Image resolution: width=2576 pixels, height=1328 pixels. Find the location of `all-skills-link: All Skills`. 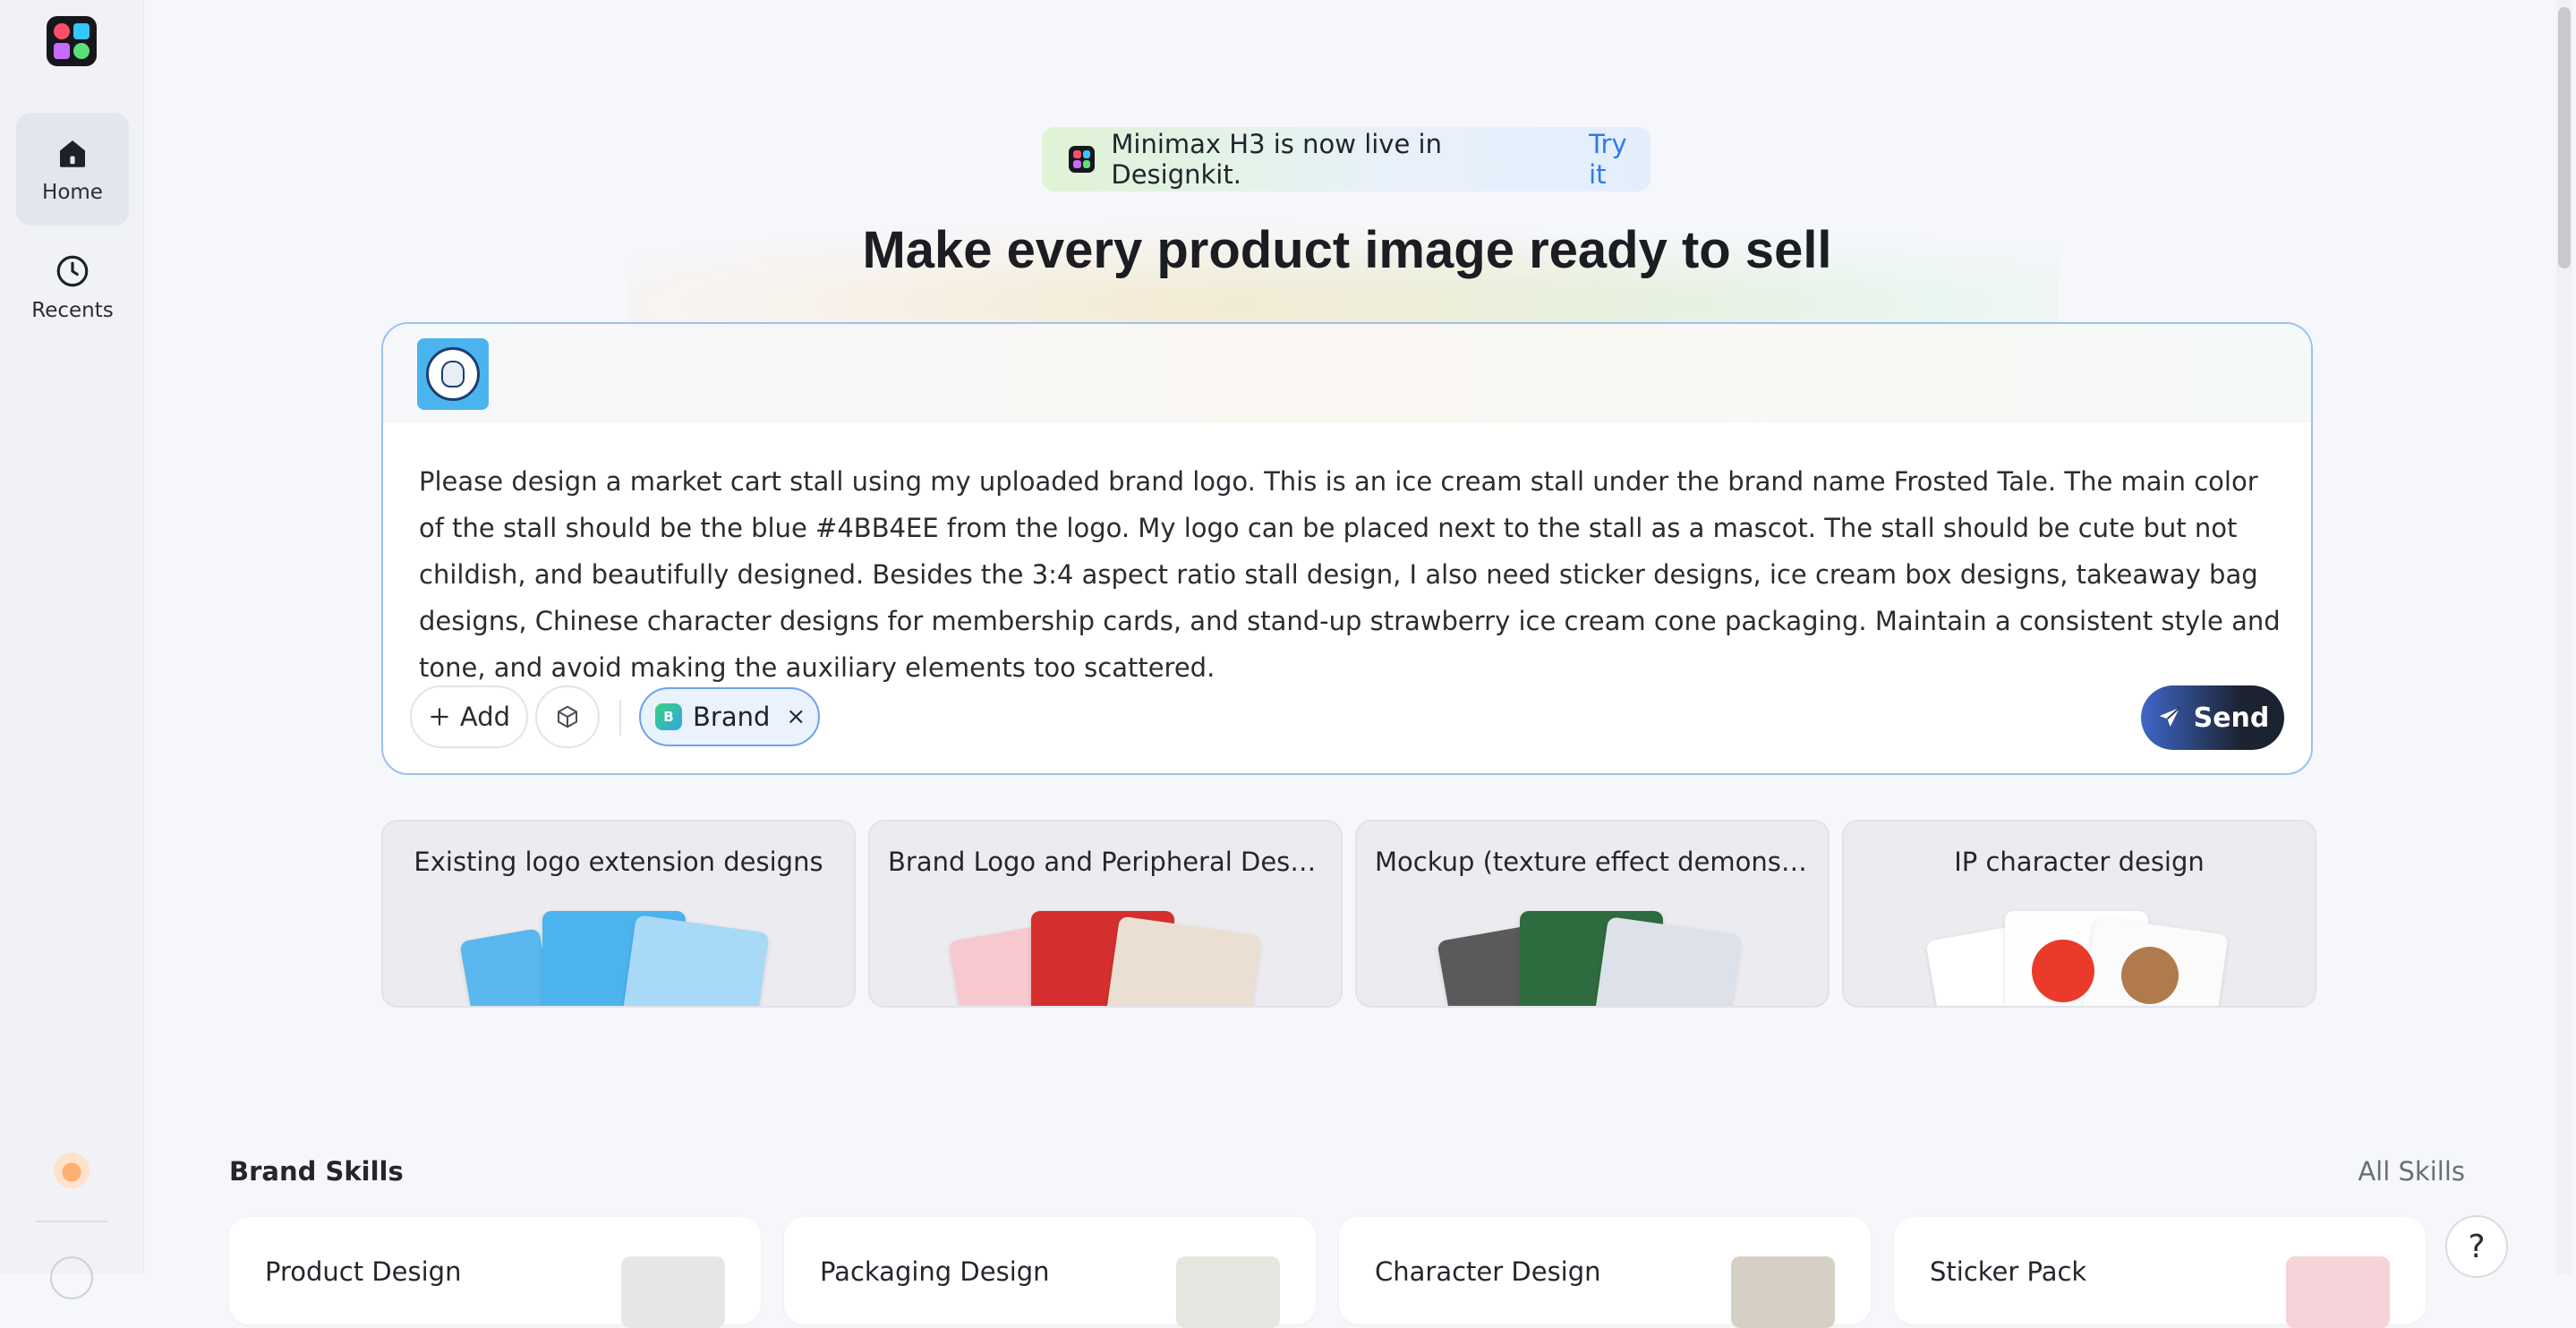

all-skills-link: All Skills is located at coordinates (2411, 1171).